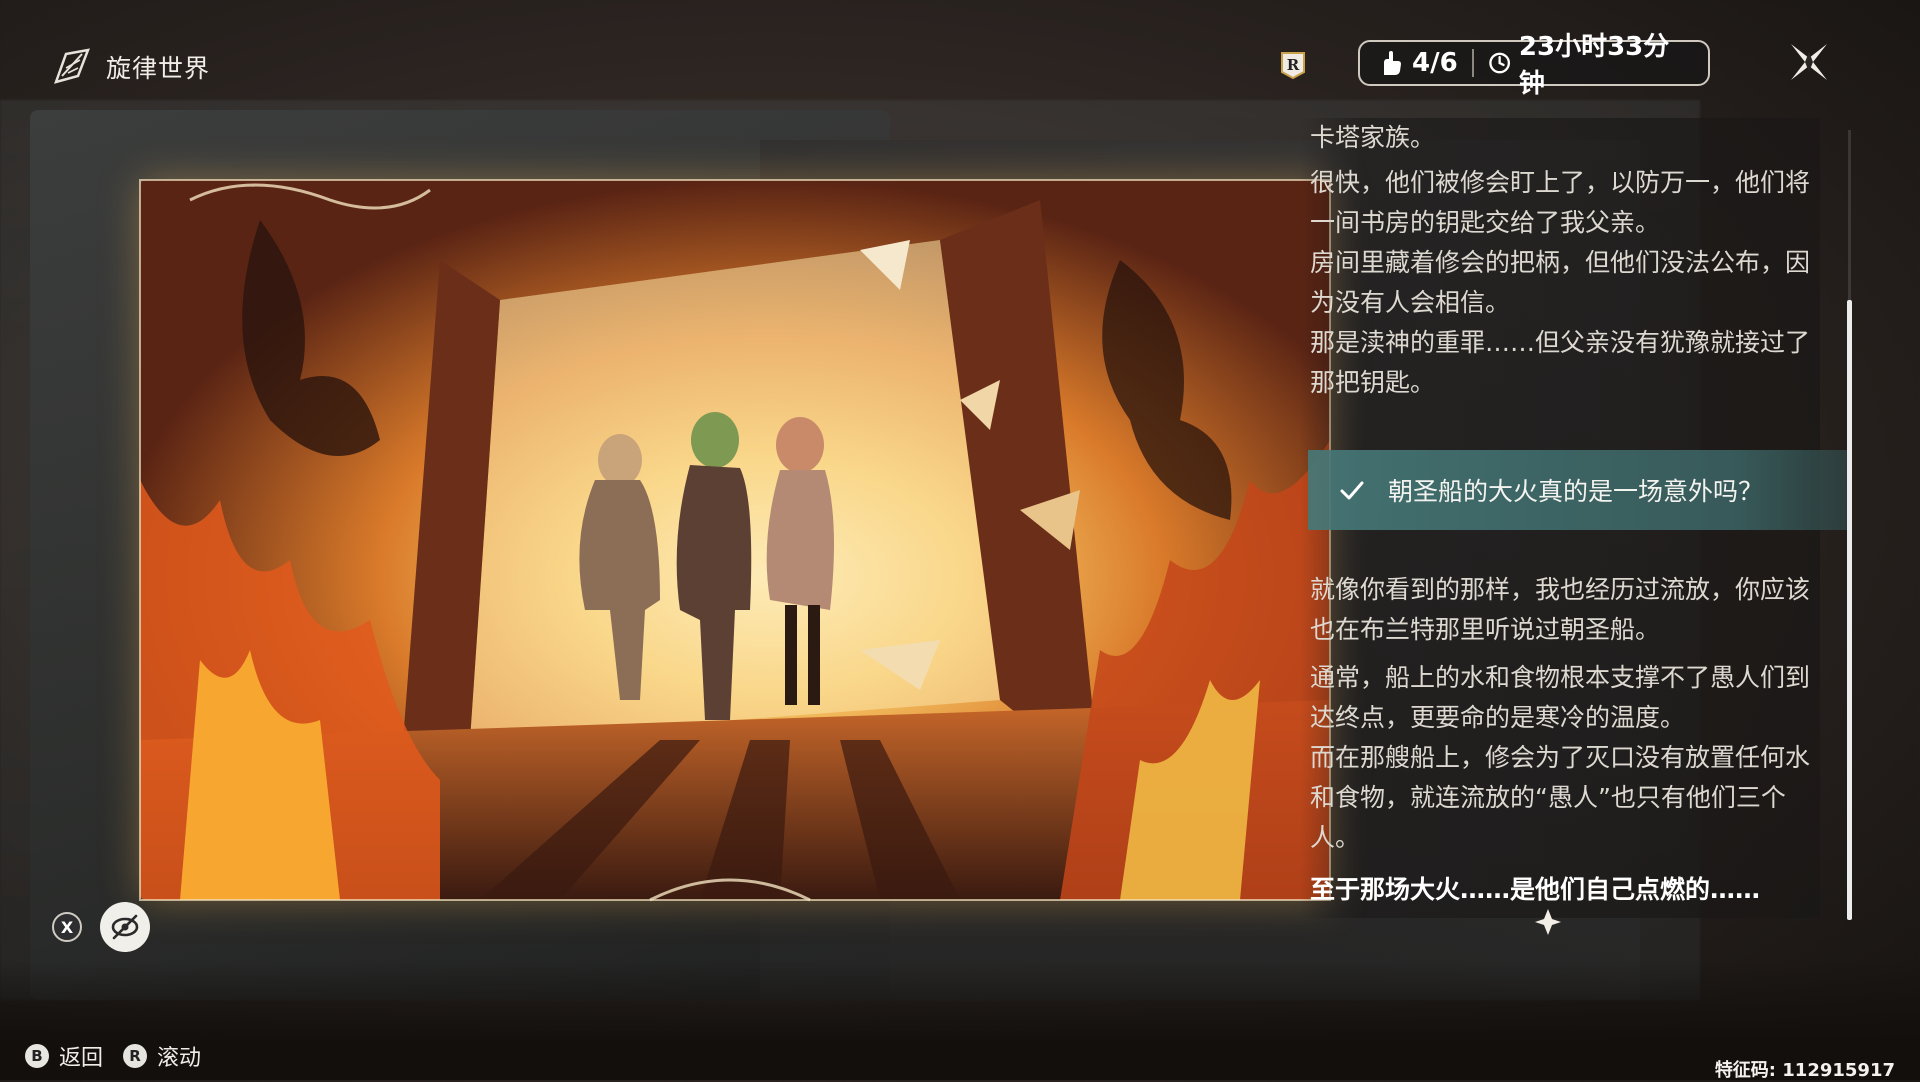  I want to click on back-label: 返回, so click(81, 1058).